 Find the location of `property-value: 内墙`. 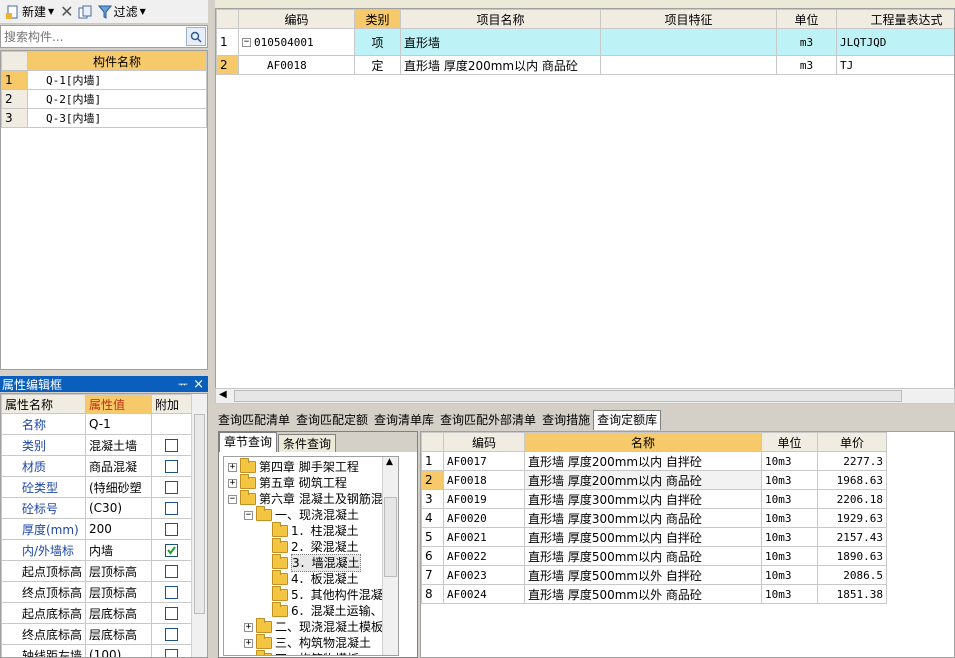

property-value: 内墙 is located at coordinates (118, 550).